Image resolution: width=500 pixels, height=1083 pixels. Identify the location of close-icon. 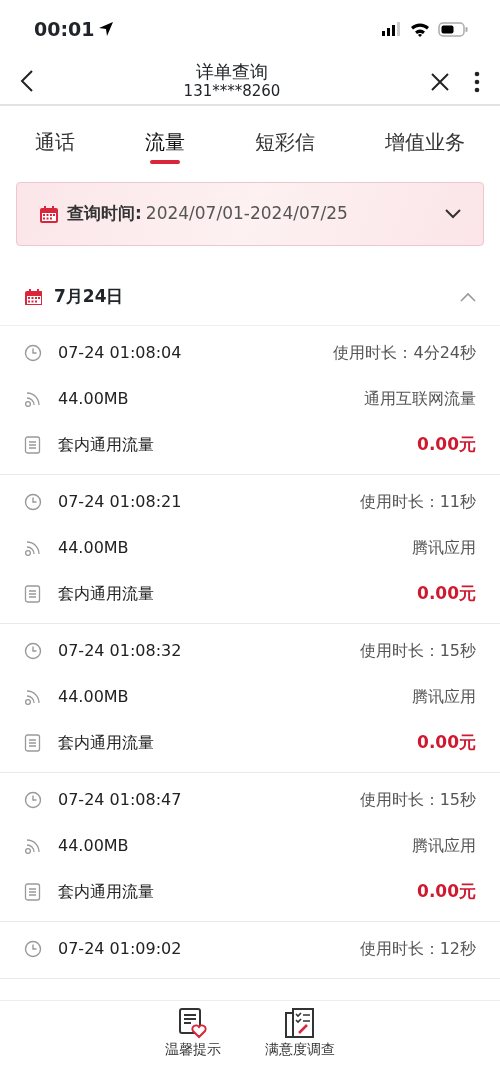
(440, 81).